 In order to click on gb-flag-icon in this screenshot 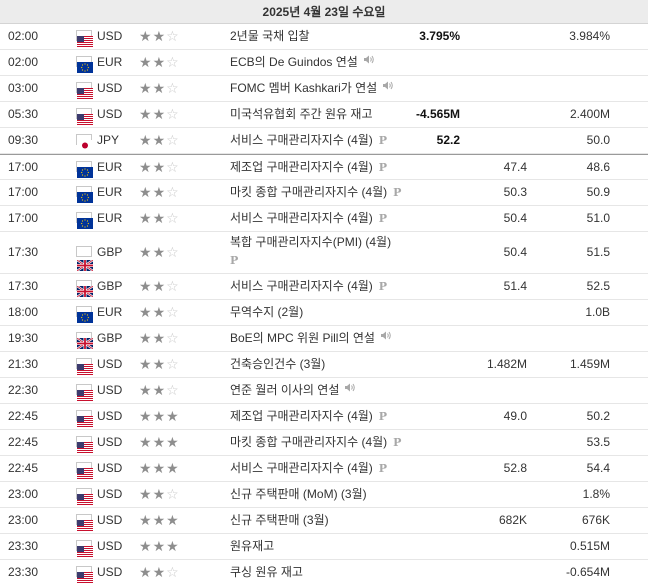, I will do `click(85, 259)`.